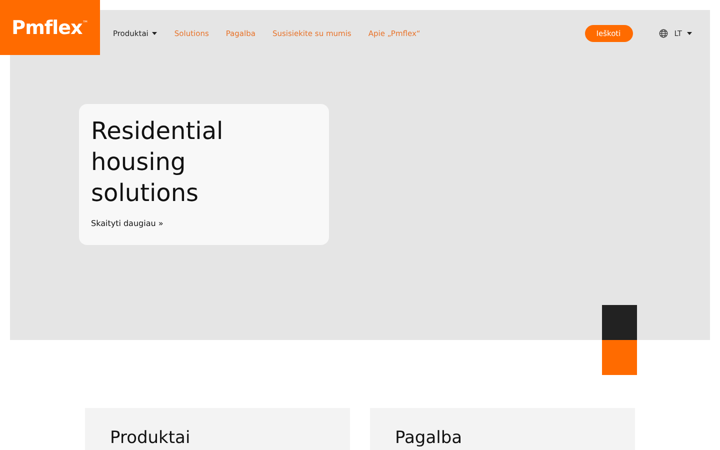 The height and width of the screenshot is (450, 720). What do you see at coordinates (50, 27) in the screenshot?
I see `logo: Pmflex$^{™}$` at bounding box center [50, 27].